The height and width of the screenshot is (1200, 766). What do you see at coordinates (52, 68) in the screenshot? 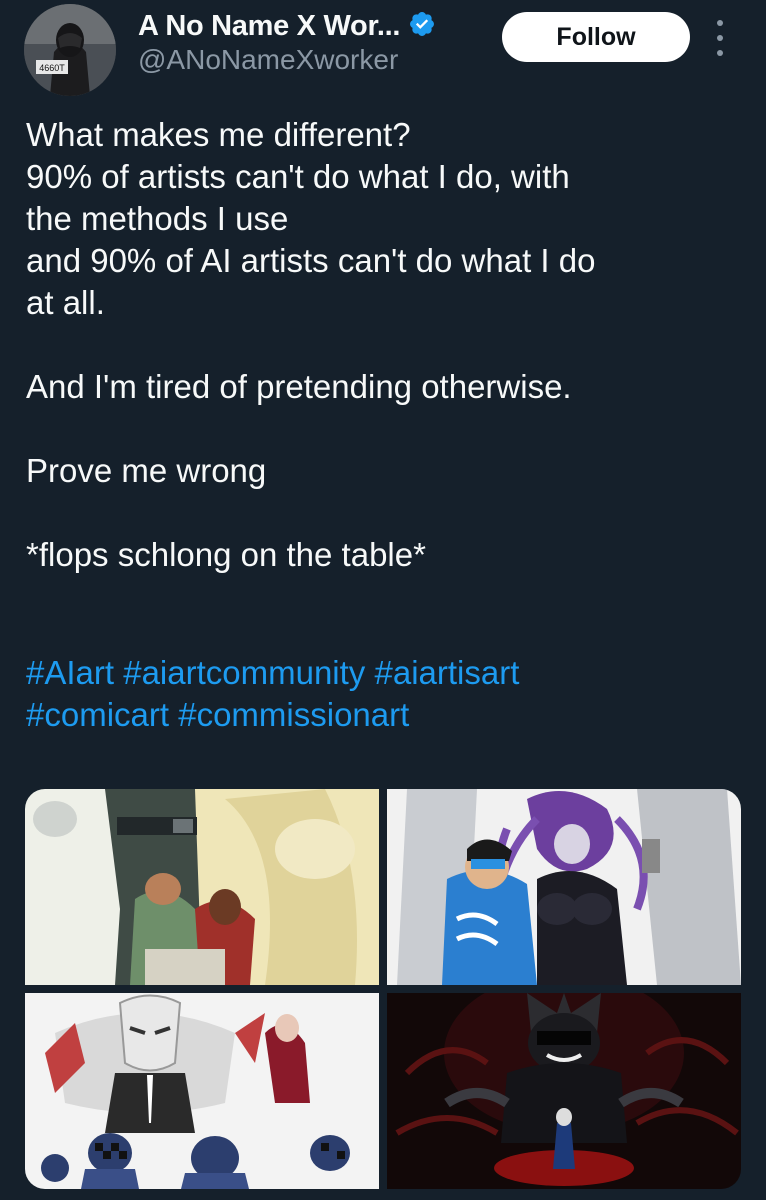
I see `avatar-badge: 4660T` at bounding box center [52, 68].